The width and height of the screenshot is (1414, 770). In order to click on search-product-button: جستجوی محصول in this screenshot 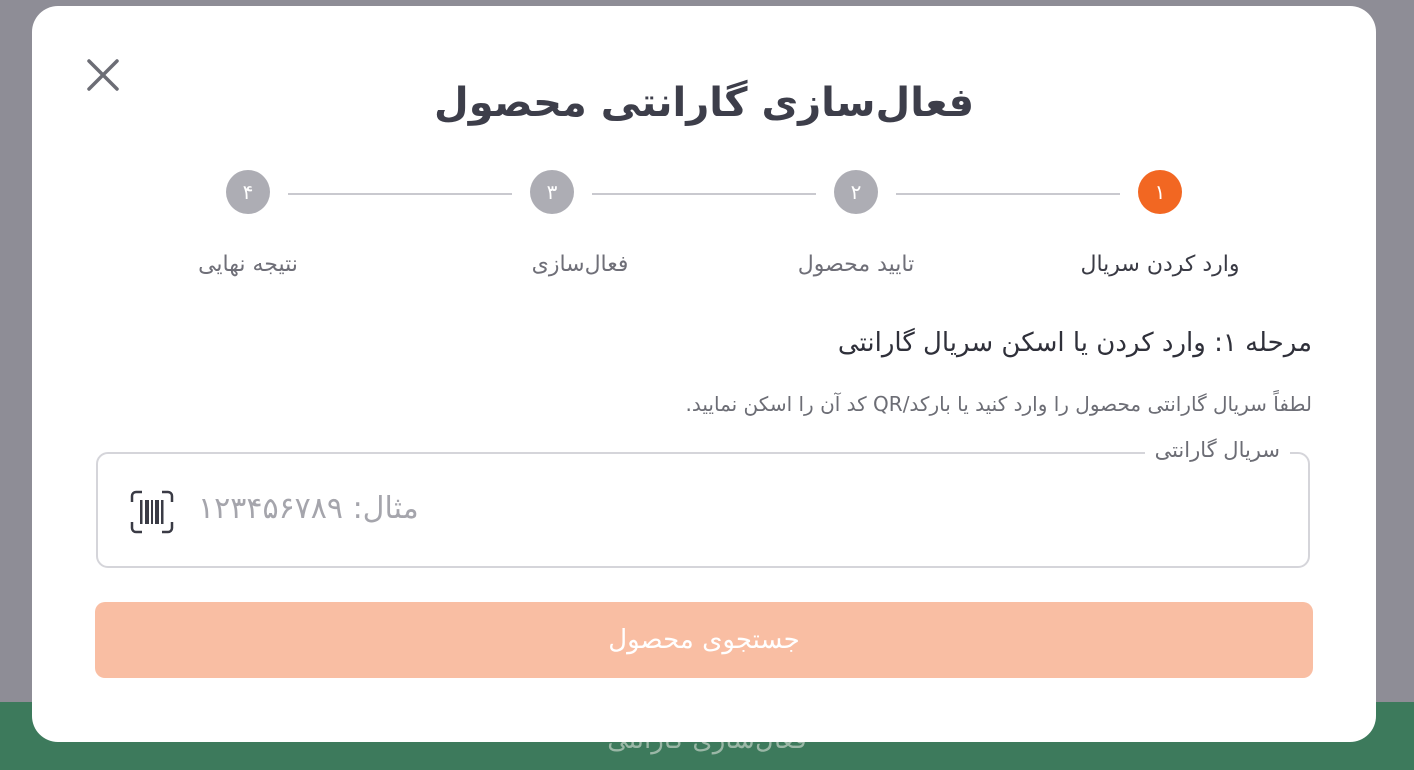, I will do `click(704, 640)`.